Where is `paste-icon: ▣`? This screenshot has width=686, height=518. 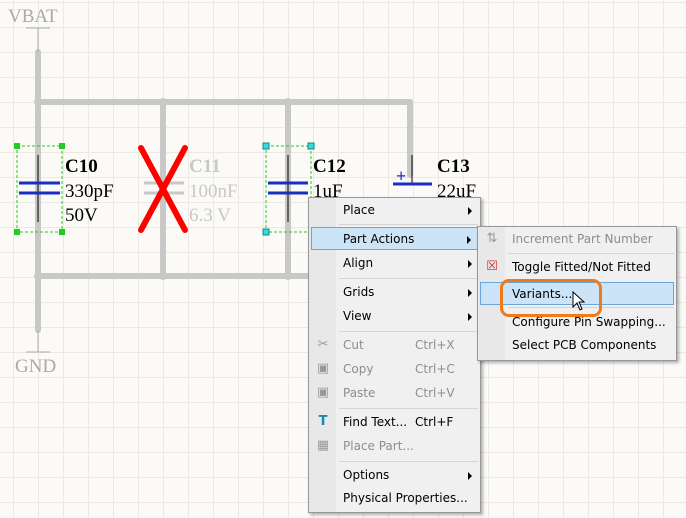 paste-icon: ▣ is located at coordinates (323, 392).